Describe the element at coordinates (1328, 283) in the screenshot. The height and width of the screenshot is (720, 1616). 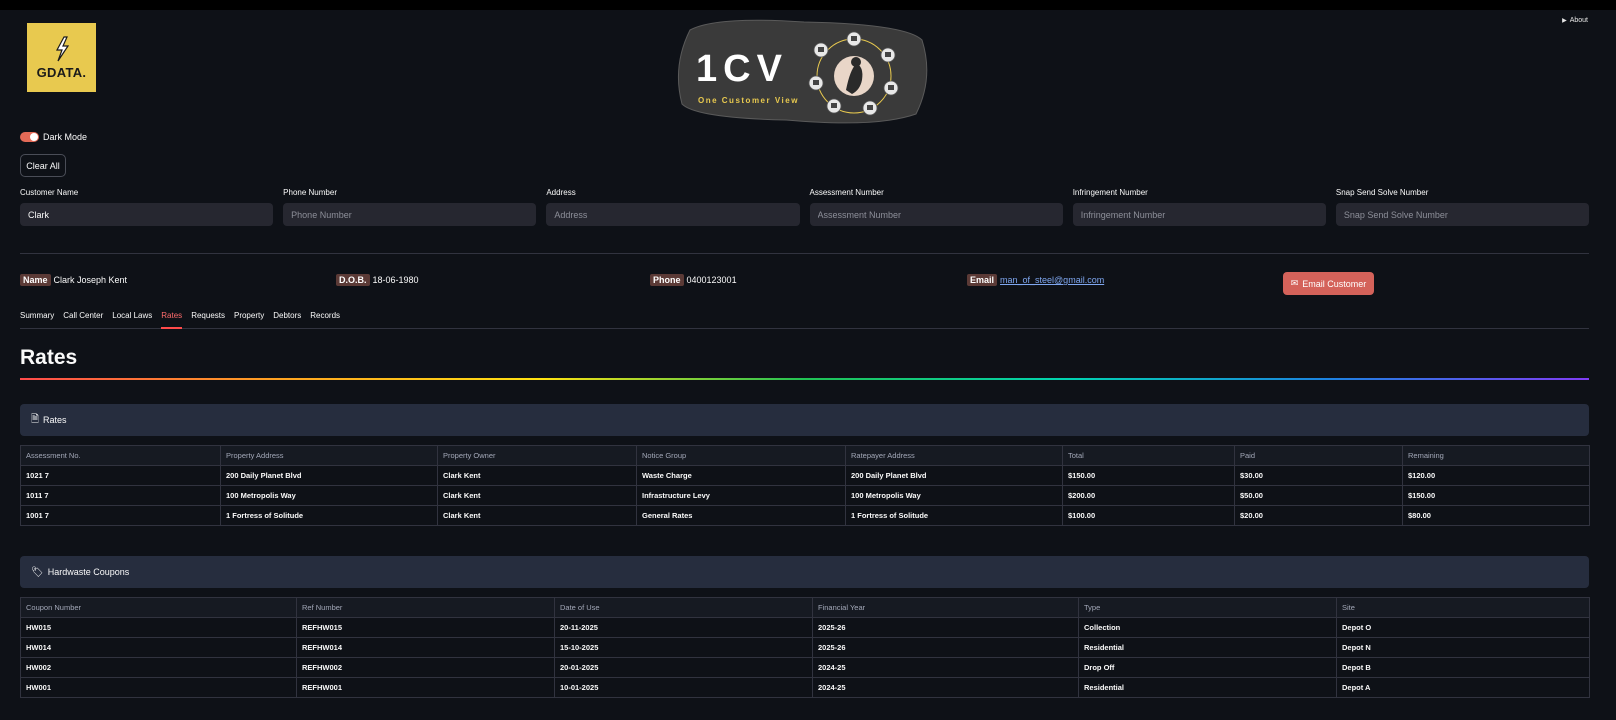
I see `email-customer-button: ✉ Email Customer` at that location.